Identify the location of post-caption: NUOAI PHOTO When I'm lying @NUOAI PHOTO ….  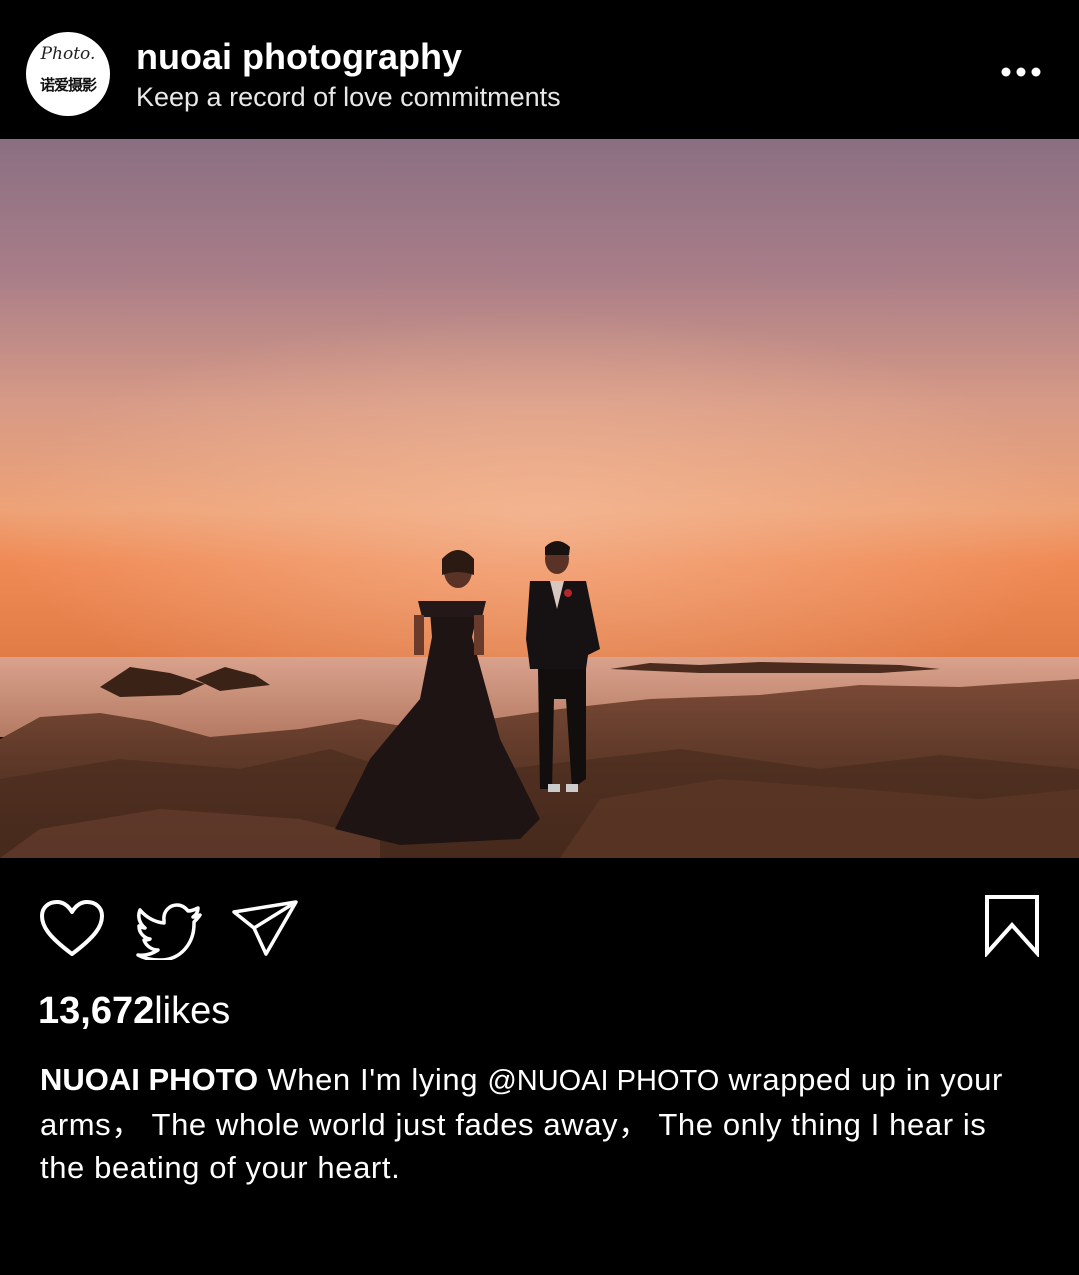
(540, 1123).